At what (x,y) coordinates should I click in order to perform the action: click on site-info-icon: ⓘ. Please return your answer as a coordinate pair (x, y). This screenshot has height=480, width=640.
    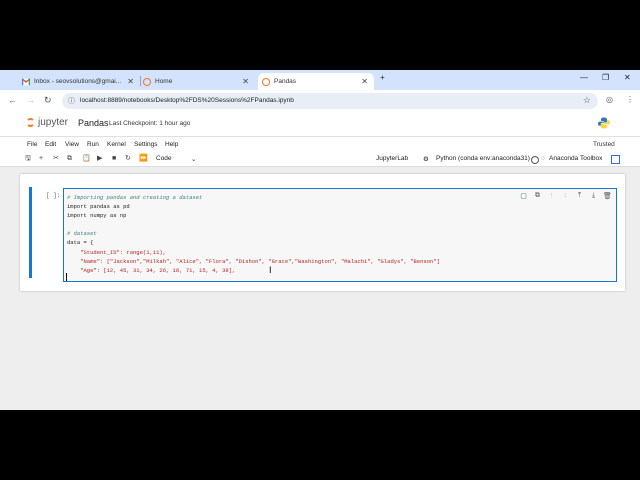
    Looking at the image, I should click on (71, 101).